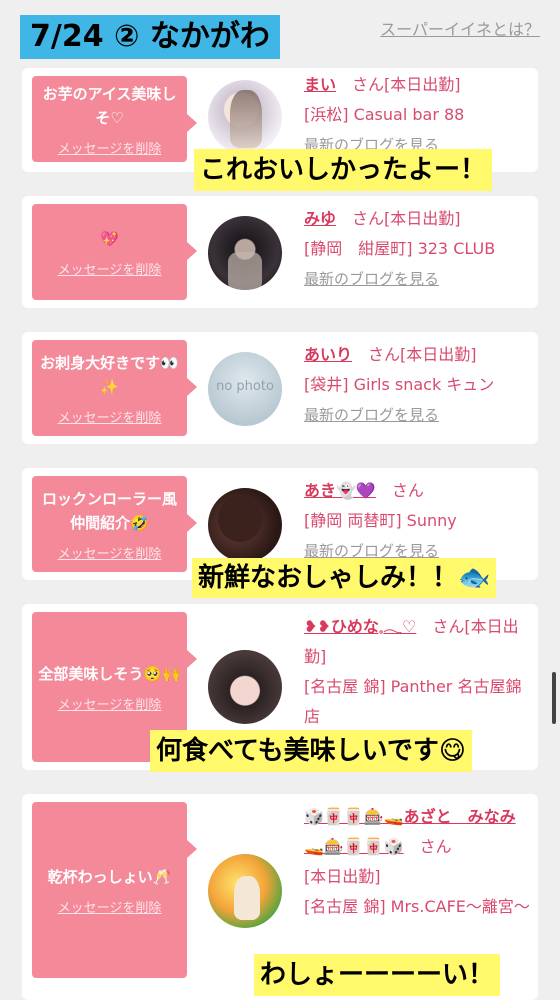 Image resolution: width=560 pixels, height=1000 pixels. What do you see at coordinates (320, 84) in the screenshot?
I see `cast-name-link: まい` at bounding box center [320, 84].